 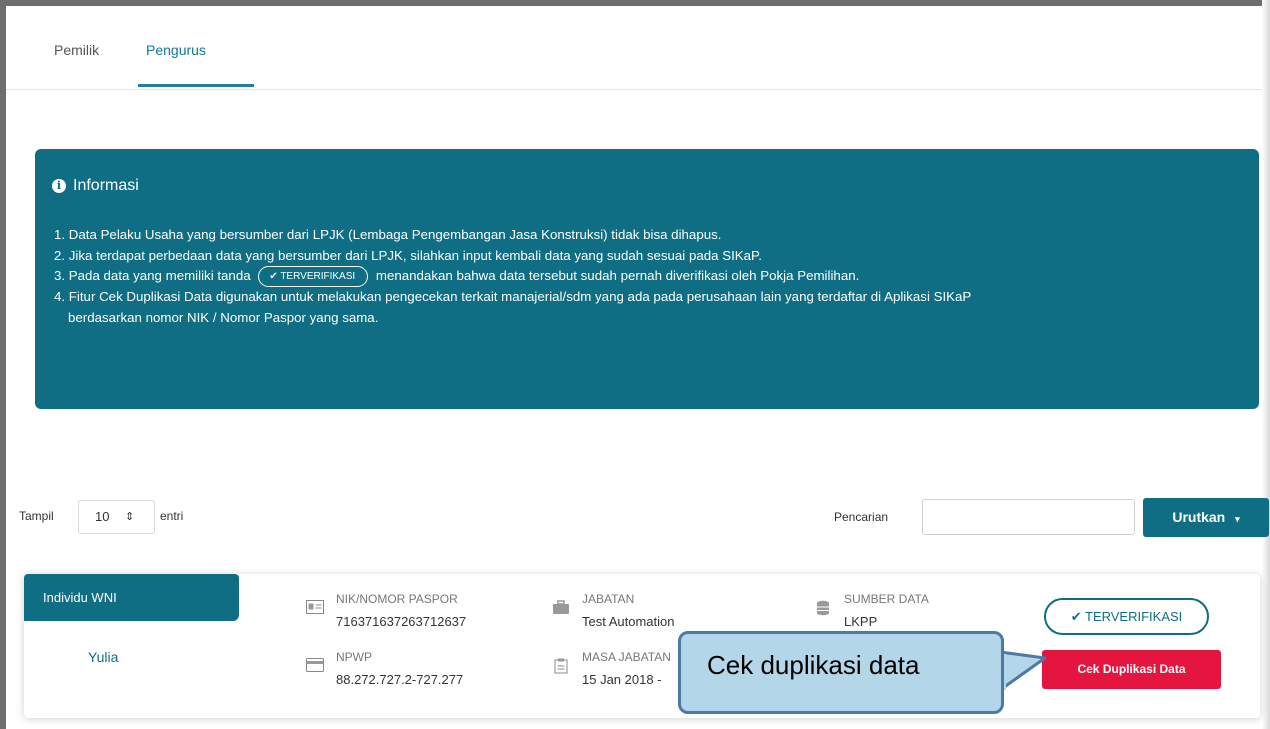 I want to click on verified-button: ✔ TERVERIFIKASI, so click(x=1126, y=616).